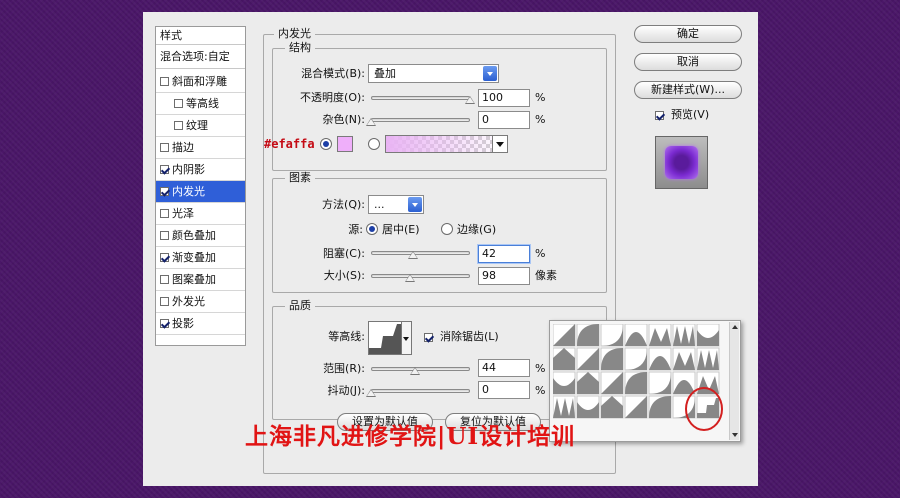 This screenshot has width=900, height=498. I want to click on jitter-slider-thumb, so click(371, 393).